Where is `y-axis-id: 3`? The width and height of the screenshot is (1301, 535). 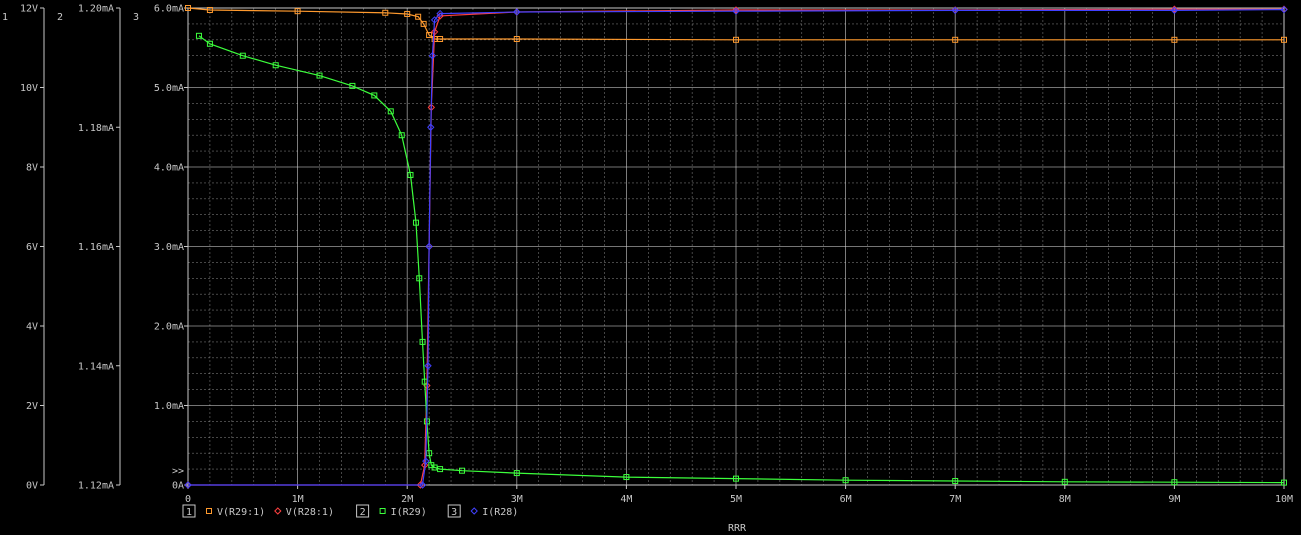
y-axis-id: 3 is located at coordinates (136, 17).